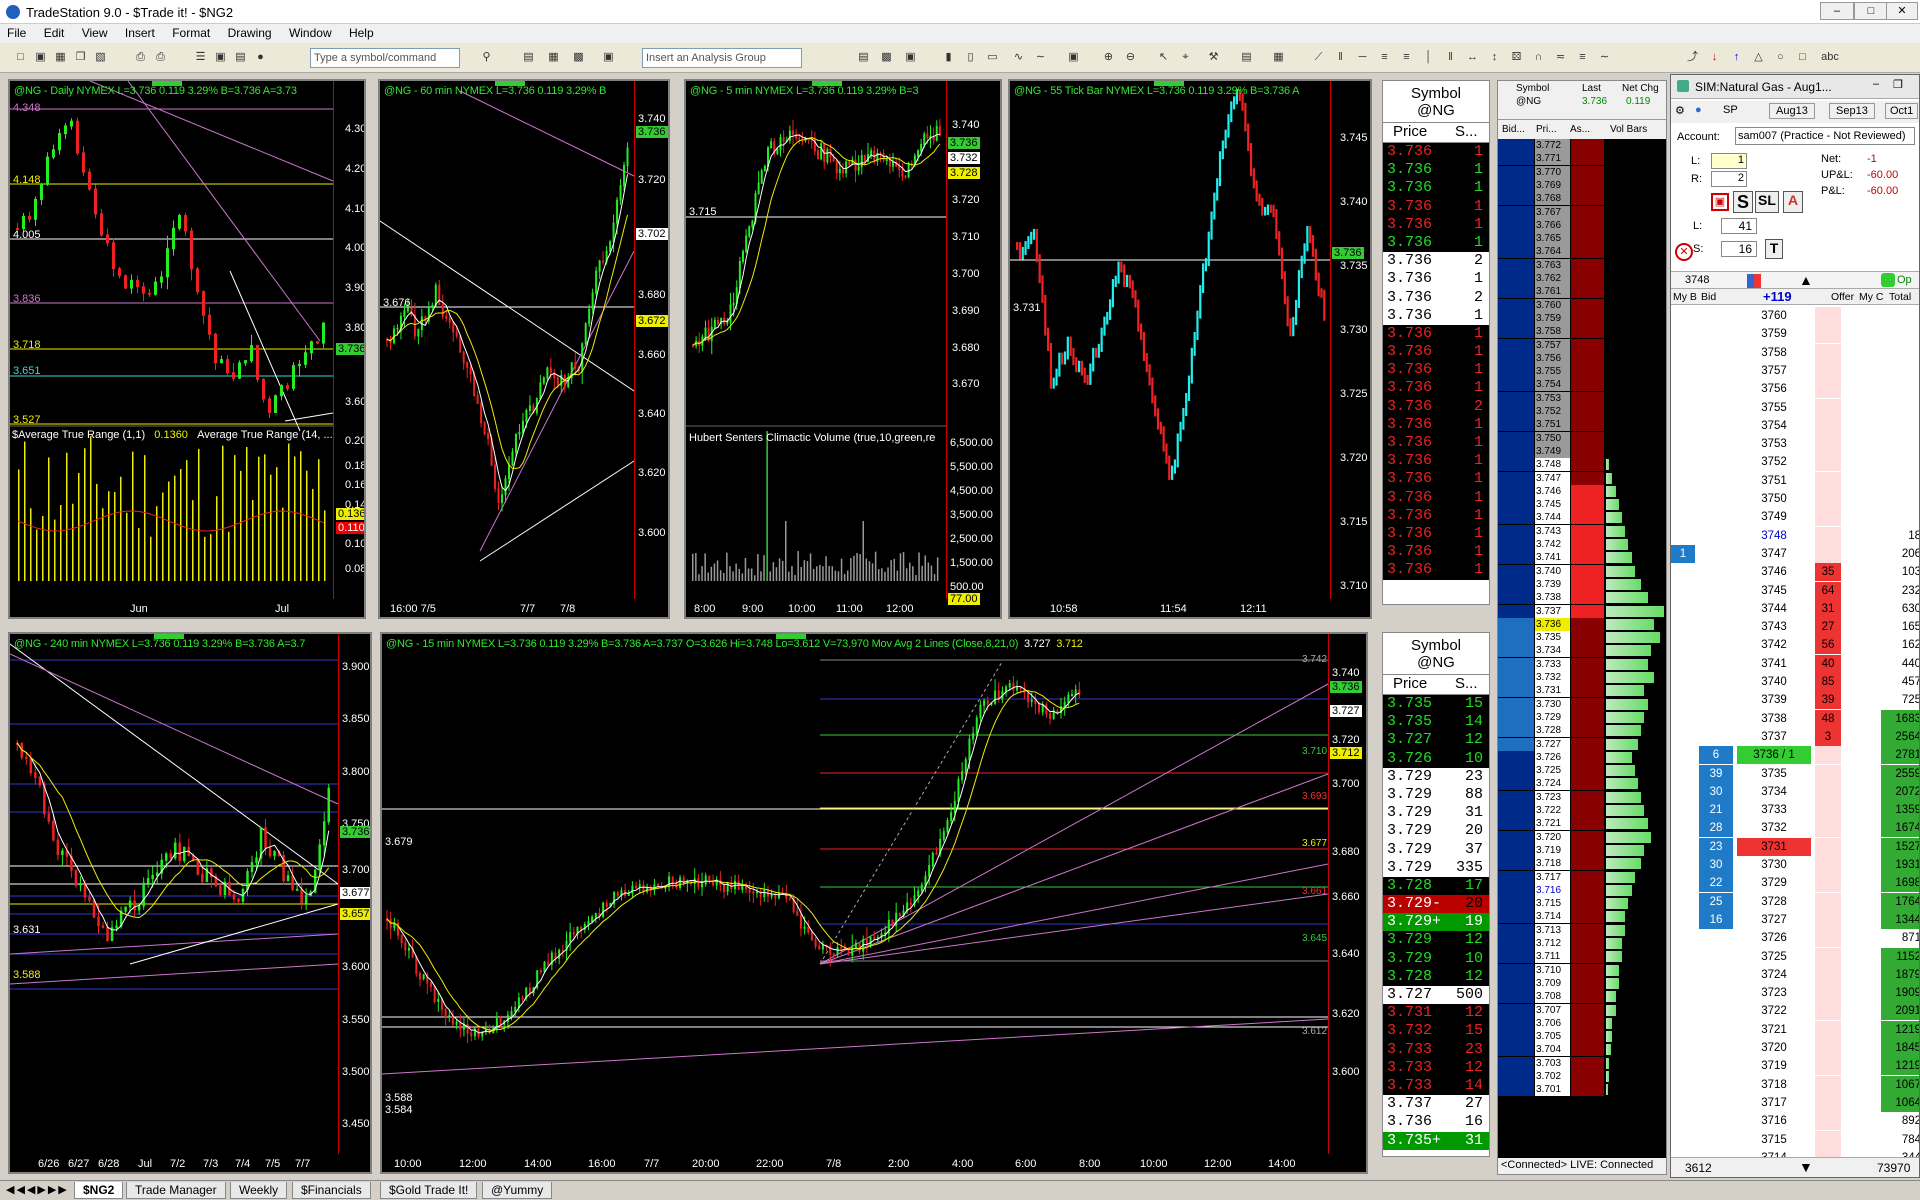 The height and width of the screenshot is (1200, 1920). I want to click on ladder-row: 3.760, so click(1582, 305).